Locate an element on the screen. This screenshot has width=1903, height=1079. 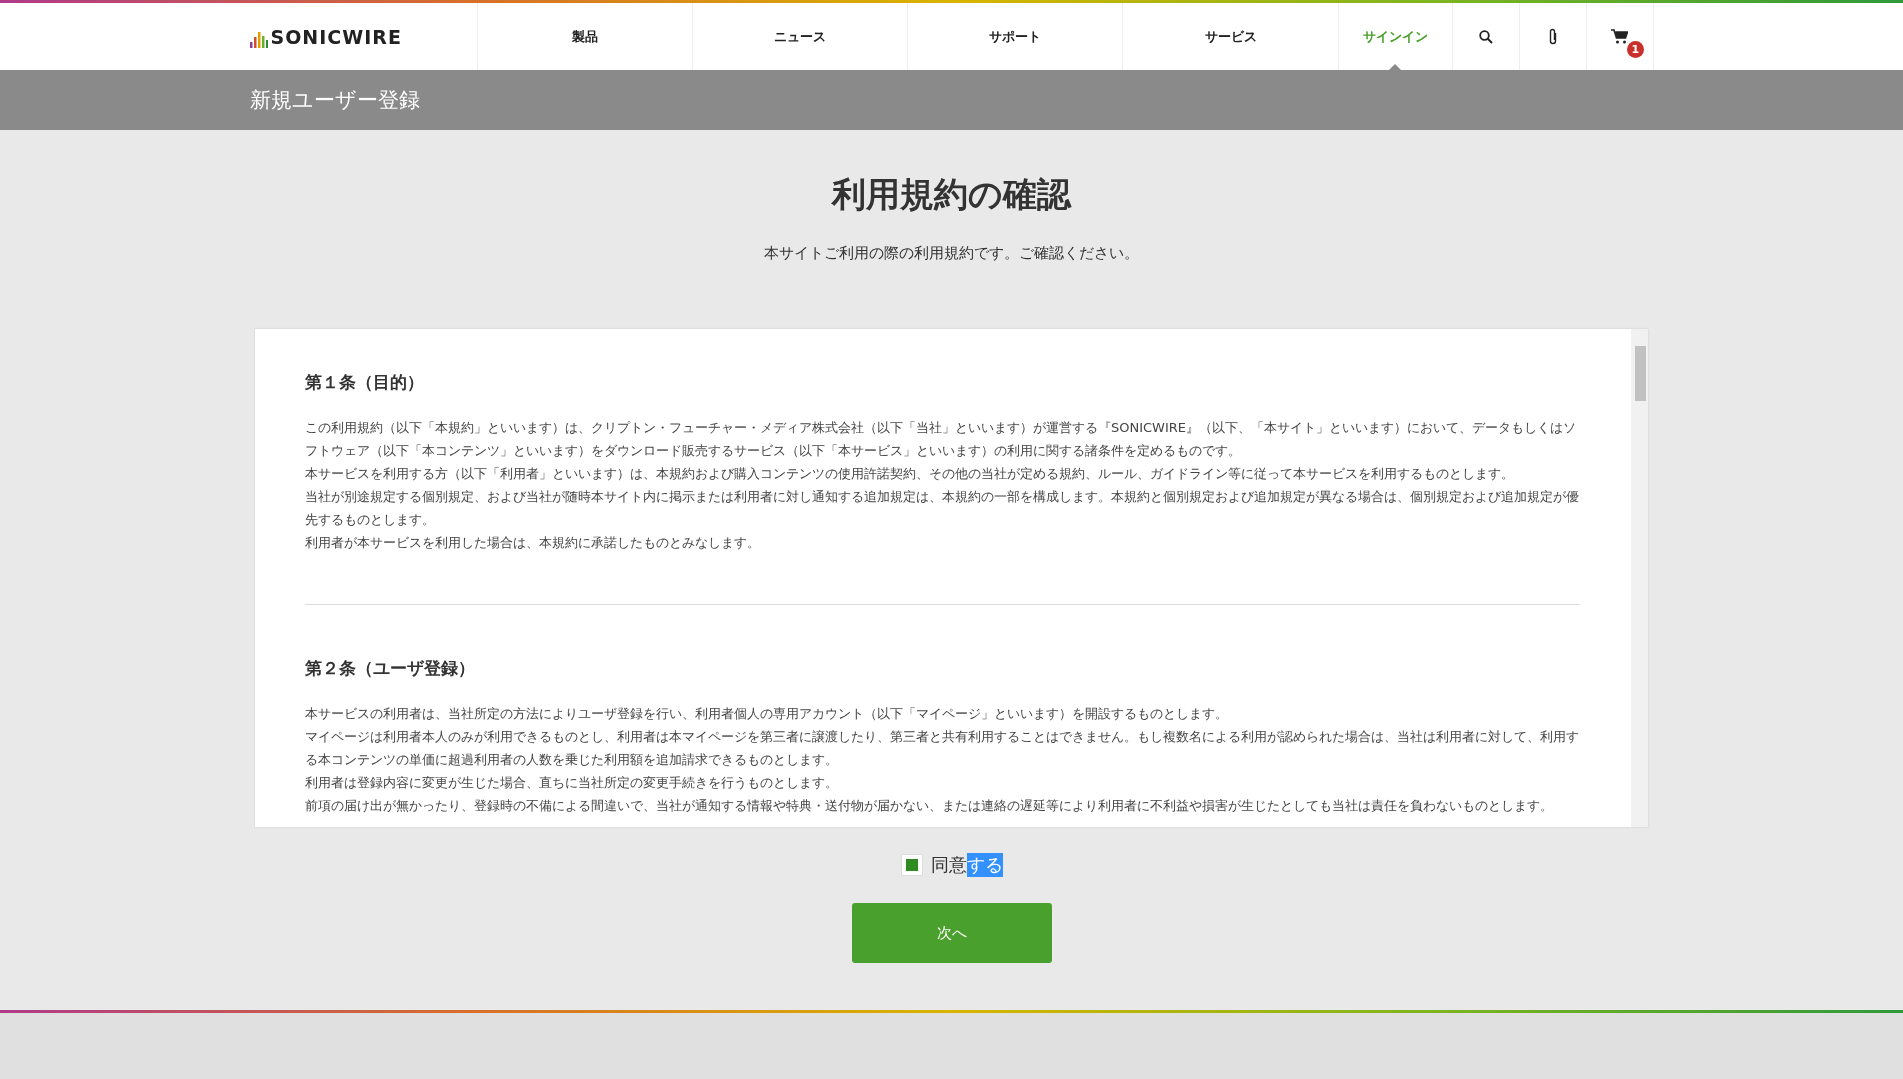
article-text: この利用規約（以下「本規約」といいます）は、クリプトン・フューチャー・メディア株式会社（以下「当社」といいます）が運営する『SONICWIRE』（以下、「本サイト」といいます）において、データもしくはソフトウェア（以下「本コンテンツ」といいます）をダウンロード販売するサービス（以下「本サービス」といいます）の利用に関する諸条件を定めるものです。 is located at coordinates (941, 439).